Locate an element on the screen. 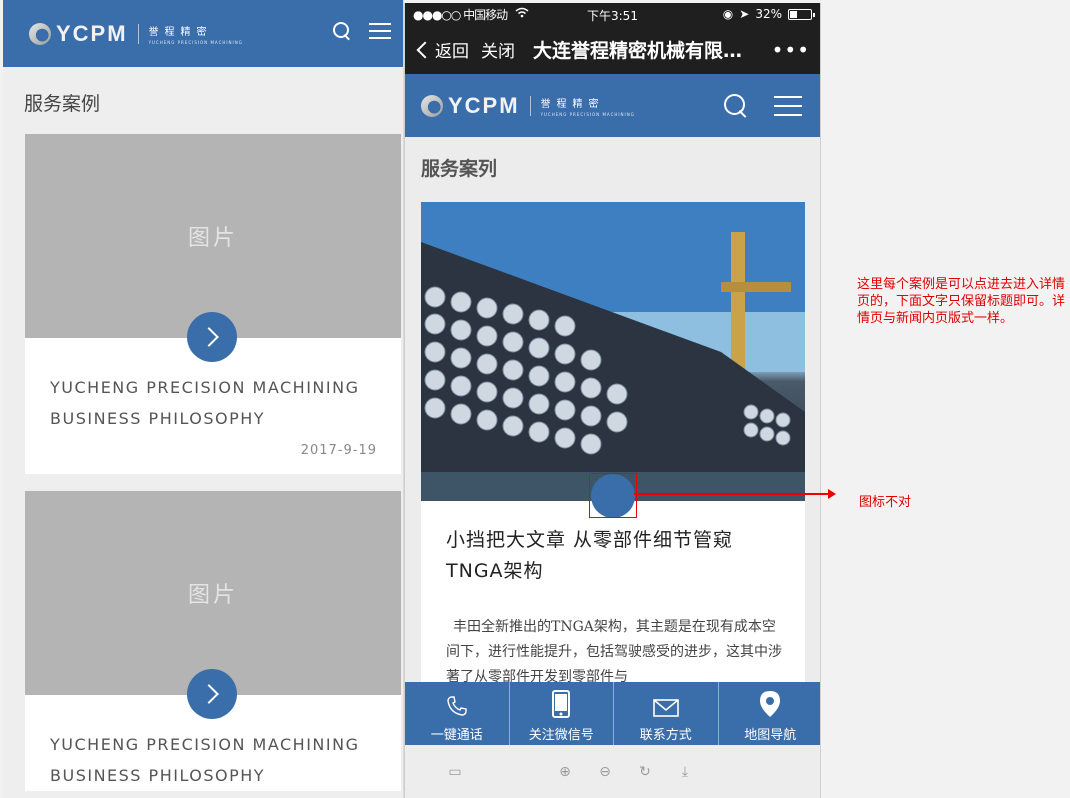 The width and height of the screenshot is (1070, 798). battery-icon is located at coordinates (801, 14).